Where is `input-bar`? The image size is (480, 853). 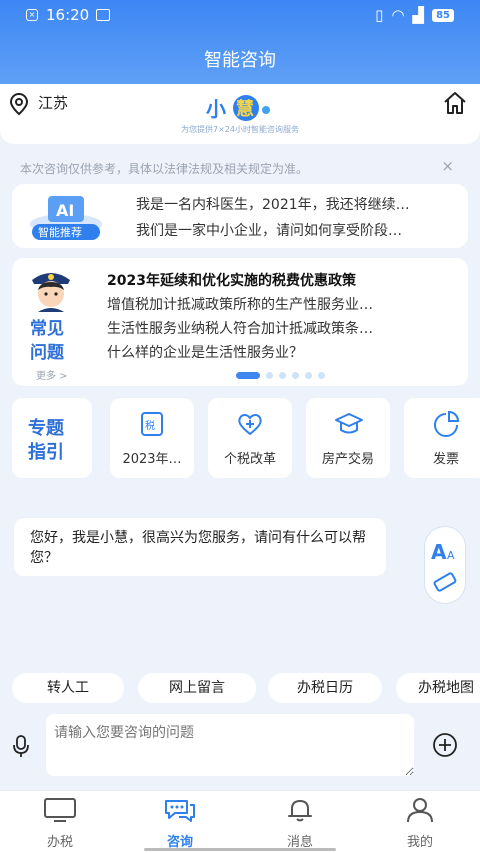 input-bar is located at coordinates (240, 749).